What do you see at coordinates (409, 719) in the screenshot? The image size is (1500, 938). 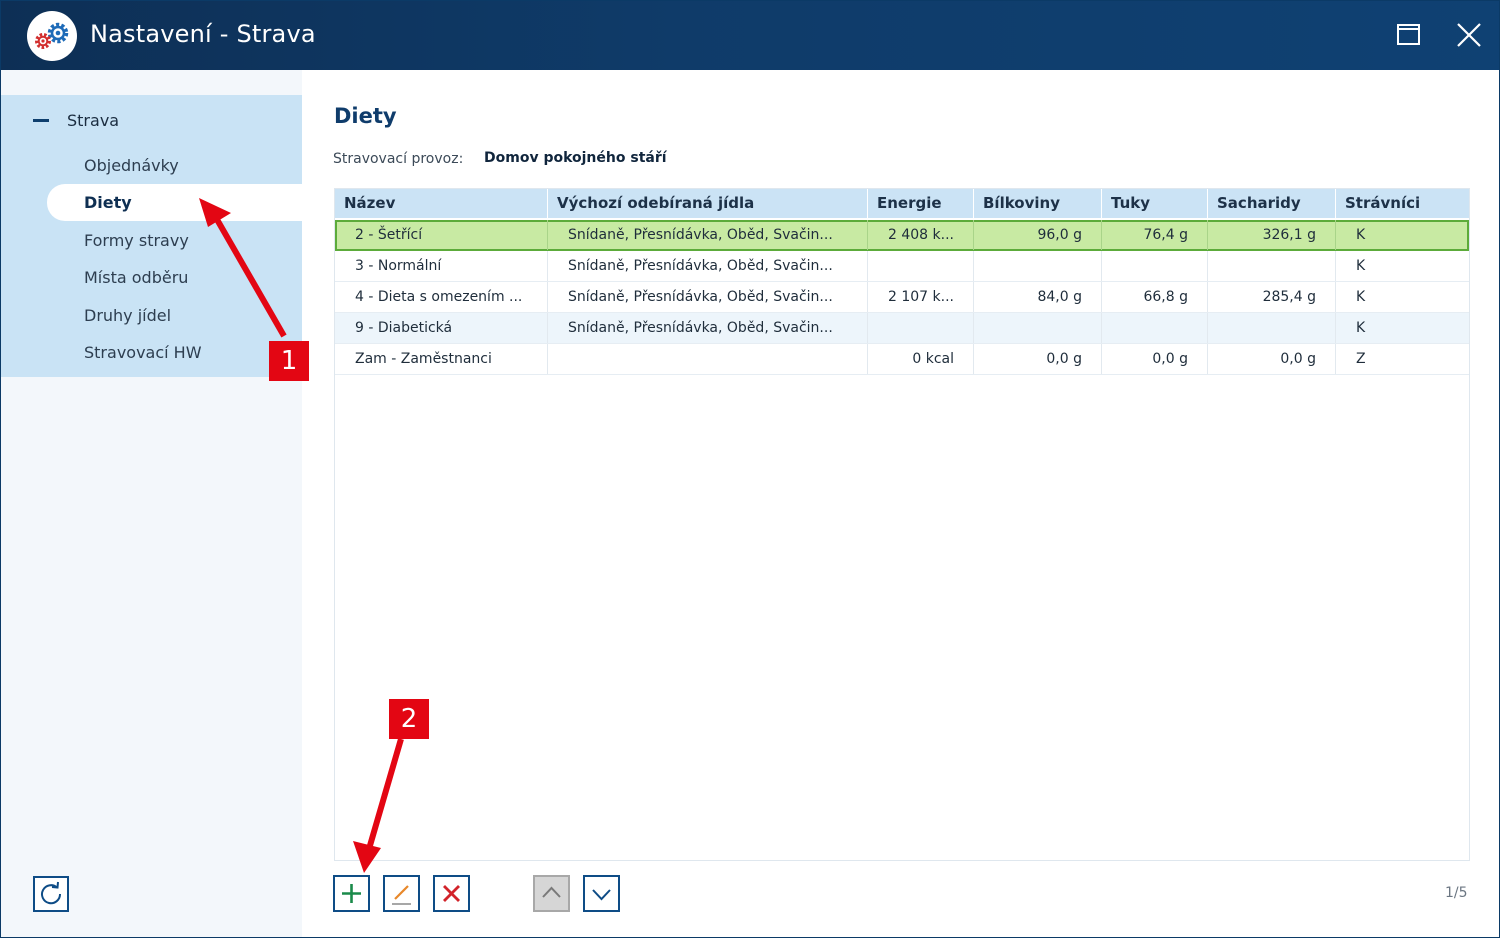 I see `annotation-badge-2: 2` at bounding box center [409, 719].